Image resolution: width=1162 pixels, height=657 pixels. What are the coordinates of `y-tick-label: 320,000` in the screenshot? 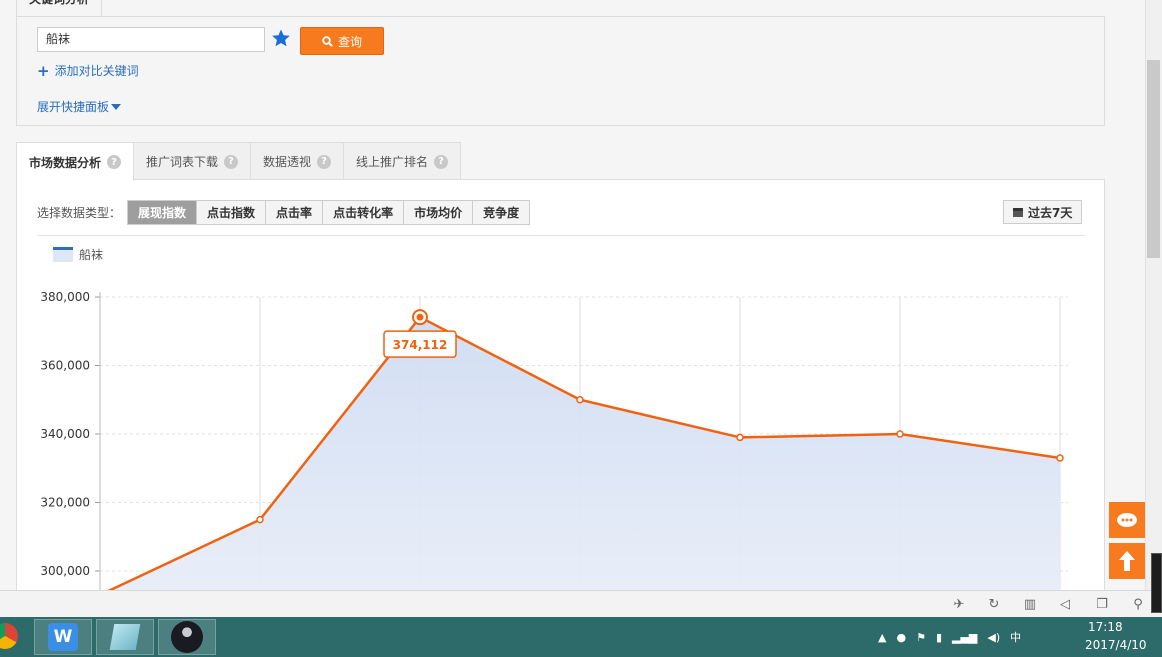 It's located at (65, 503).